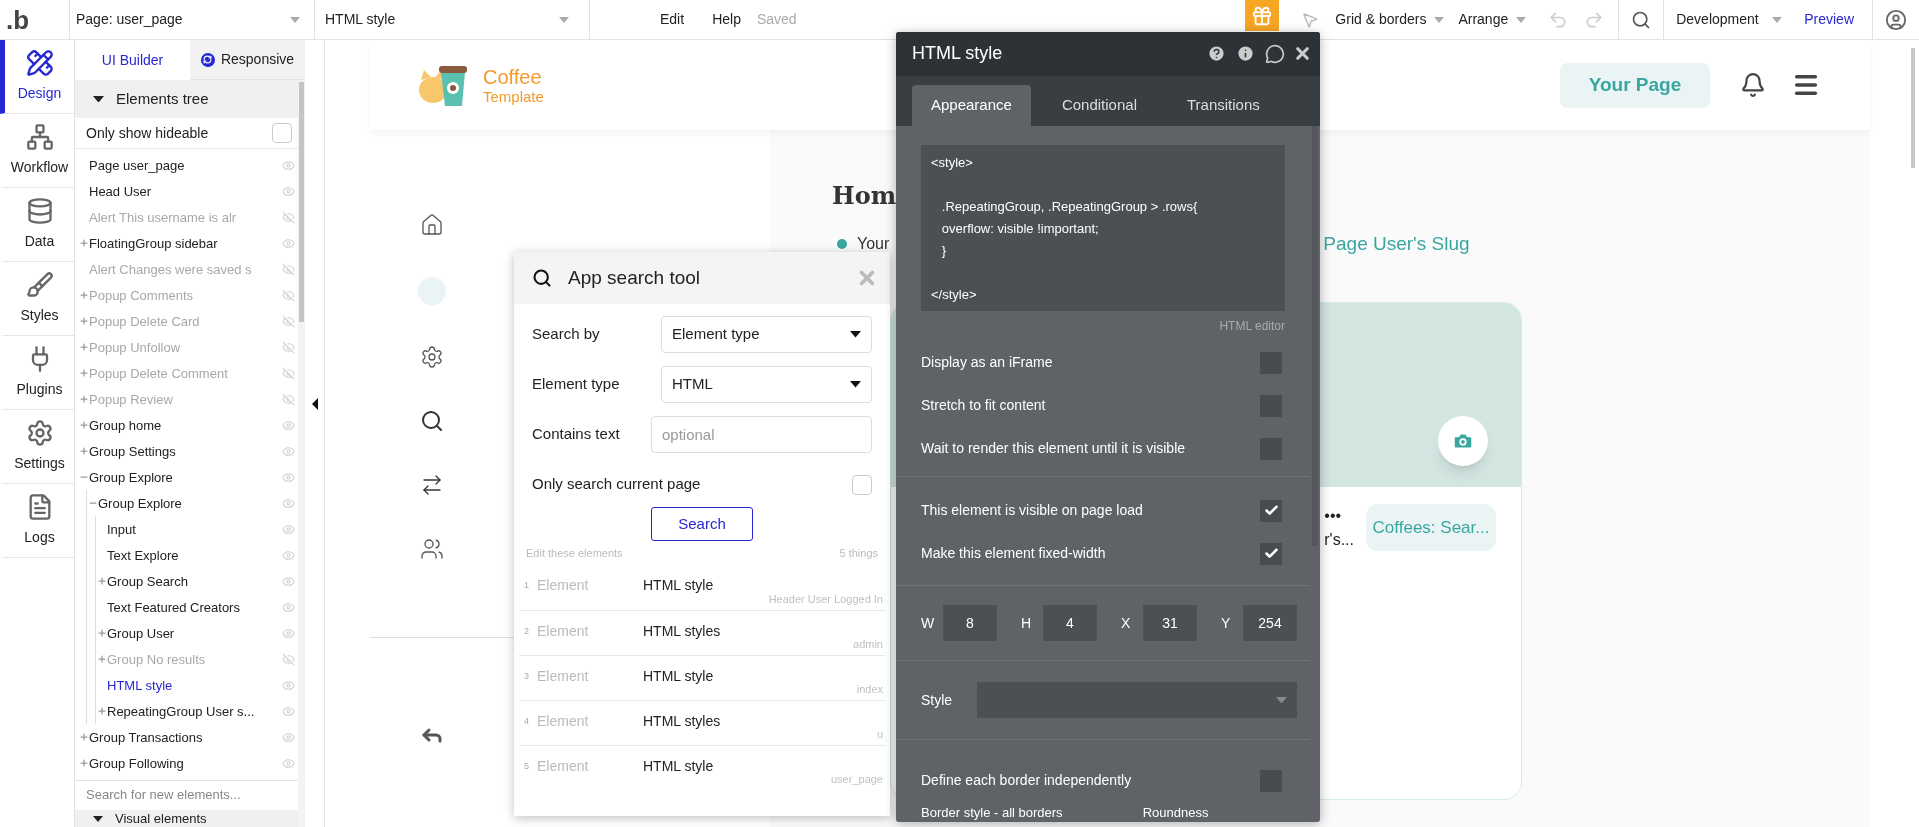 The height and width of the screenshot is (827, 1919). What do you see at coordinates (314, 403) in the screenshot?
I see `collapse-arrow-icon` at bounding box center [314, 403].